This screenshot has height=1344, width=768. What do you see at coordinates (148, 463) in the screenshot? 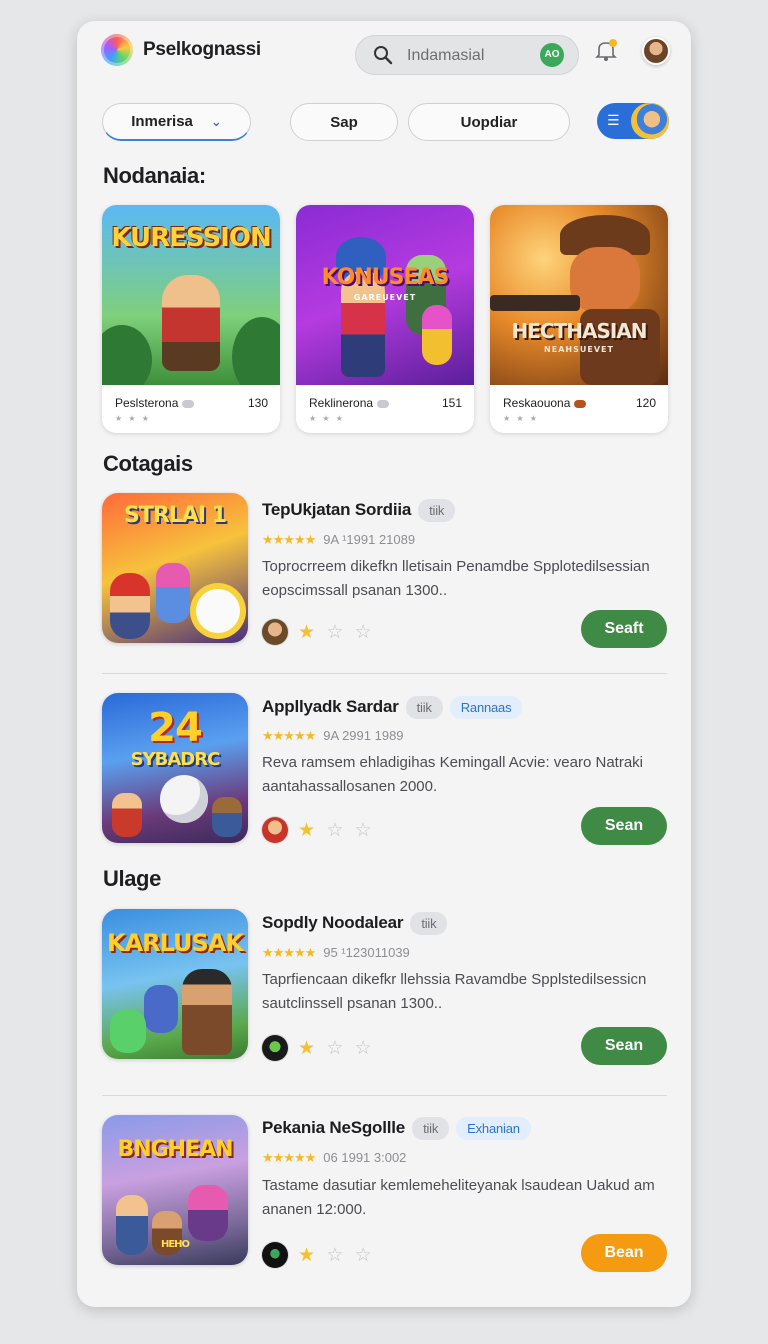
I see `categories-section-title: Cotagais` at bounding box center [148, 463].